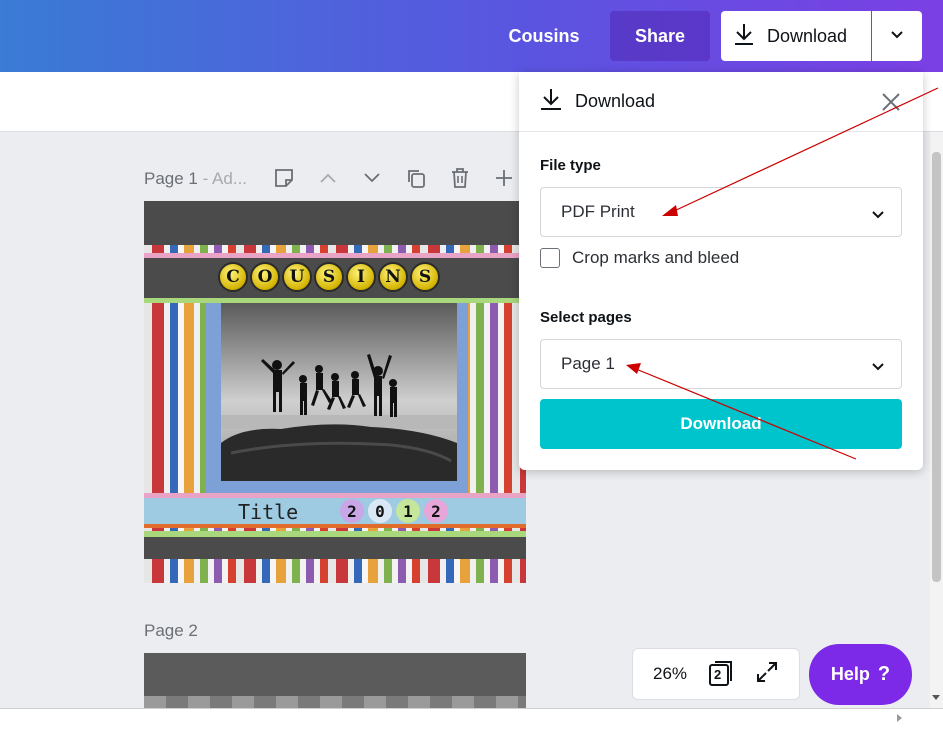 The image size is (943, 730). What do you see at coordinates (721, 424) in the screenshot?
I see `panel-download-button: Download` at bounding box center [721, 424].